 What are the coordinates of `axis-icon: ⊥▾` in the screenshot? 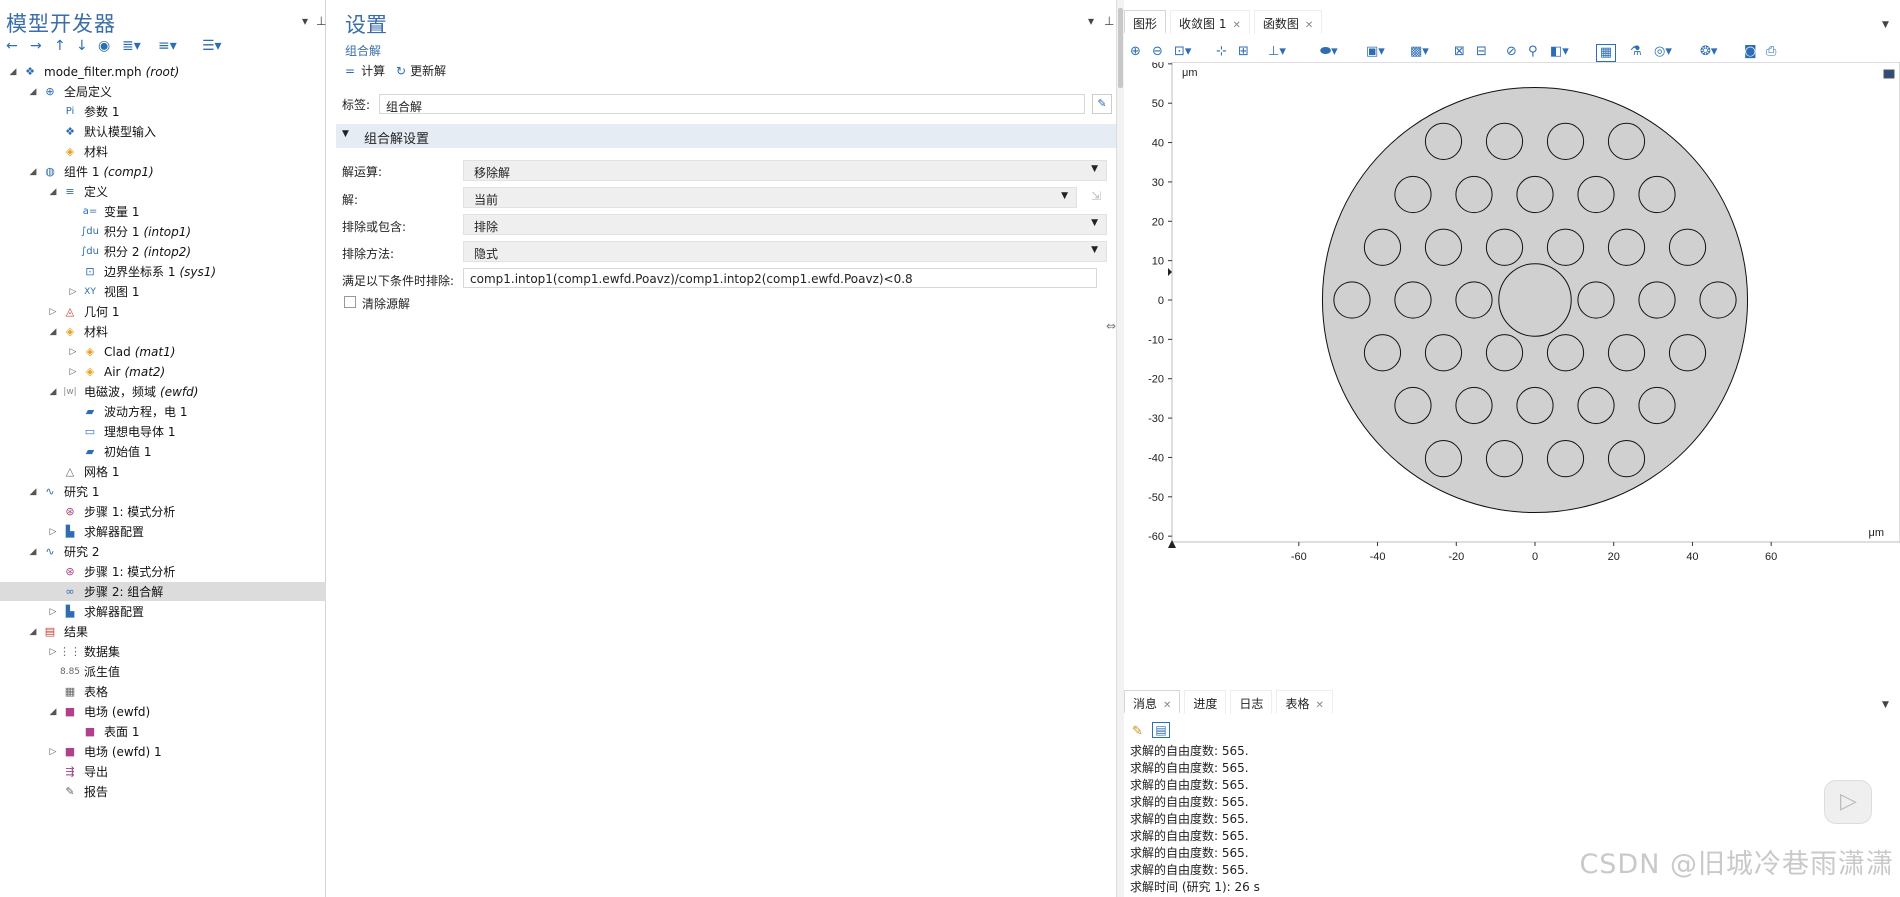 It's located at (1277, 51).